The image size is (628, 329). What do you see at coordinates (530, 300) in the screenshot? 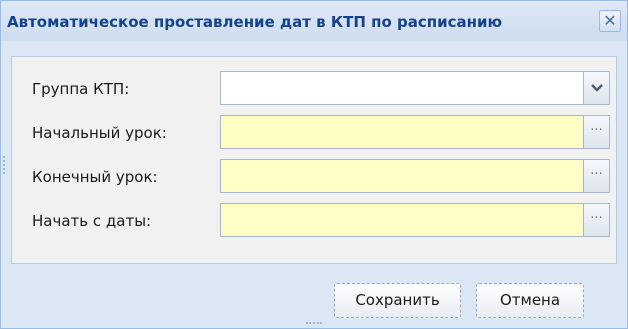
I see `cancel-button: Отмена` at bounding box center [530, 300].